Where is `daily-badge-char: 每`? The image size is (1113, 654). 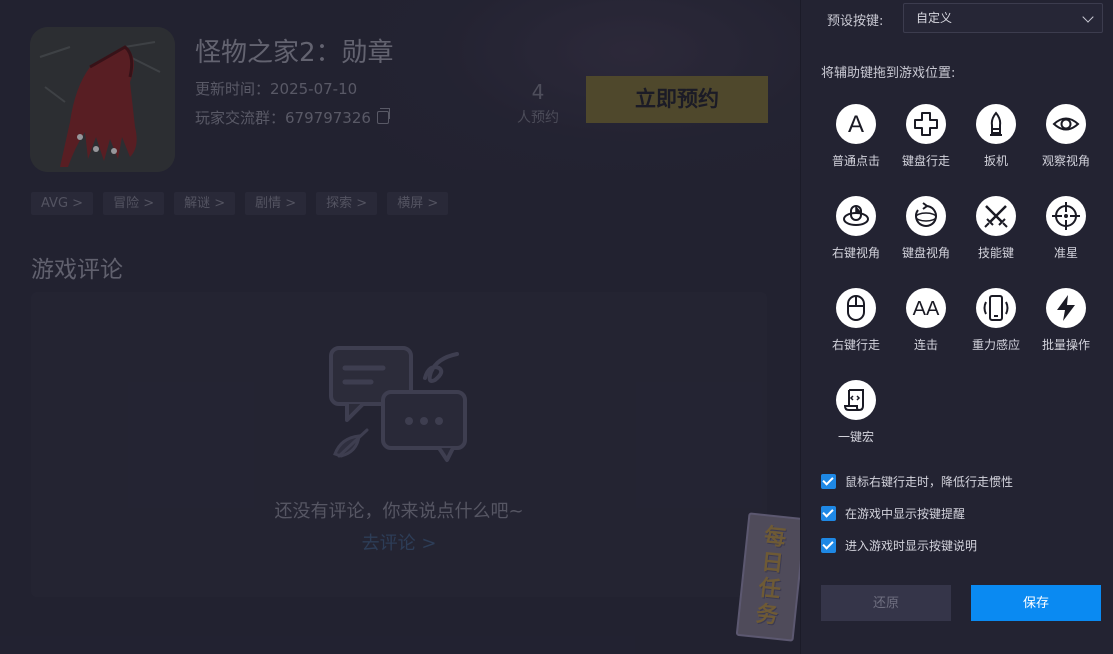 daily-badge-char: 每 is located at coordinates (775, 538).